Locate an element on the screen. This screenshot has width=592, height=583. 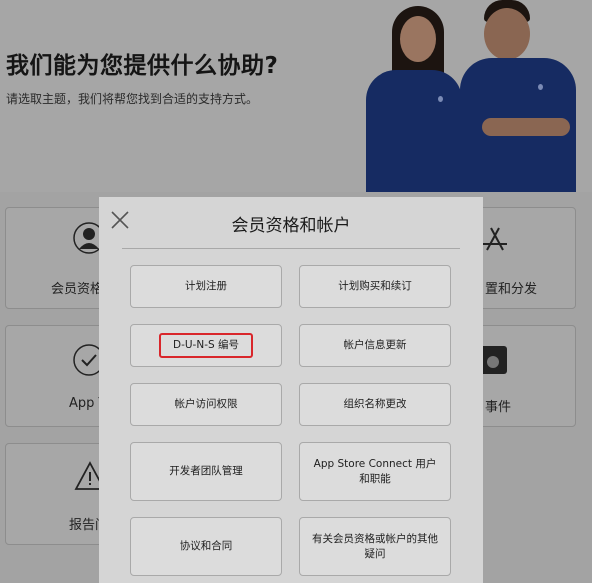
tile-label: 会员资格 is located at coordinates (77, 289).